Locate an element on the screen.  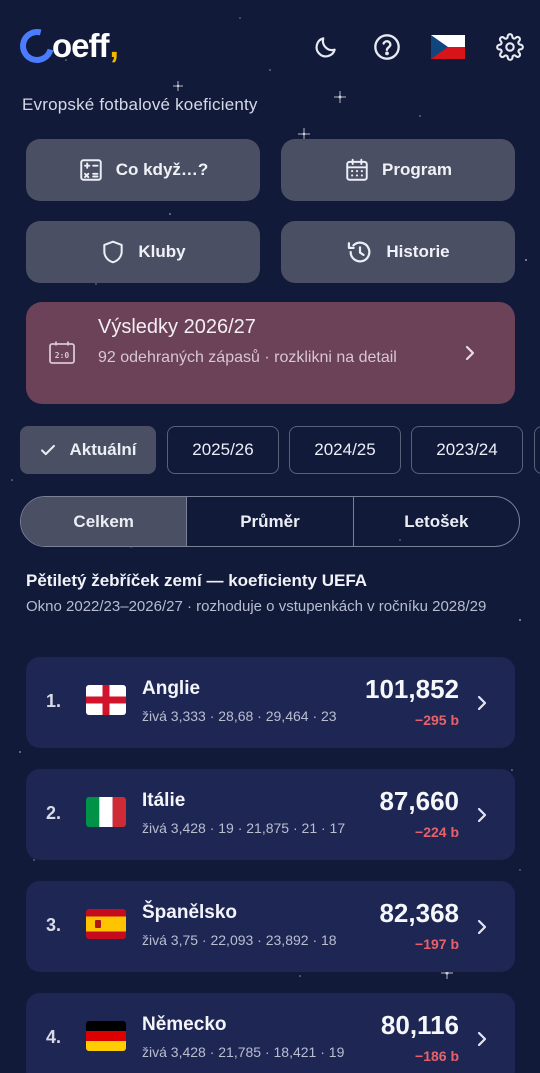
country-detail: živá 3,75 · 22,093 · 23,892 · 18 is located at coordinates (239, 940).